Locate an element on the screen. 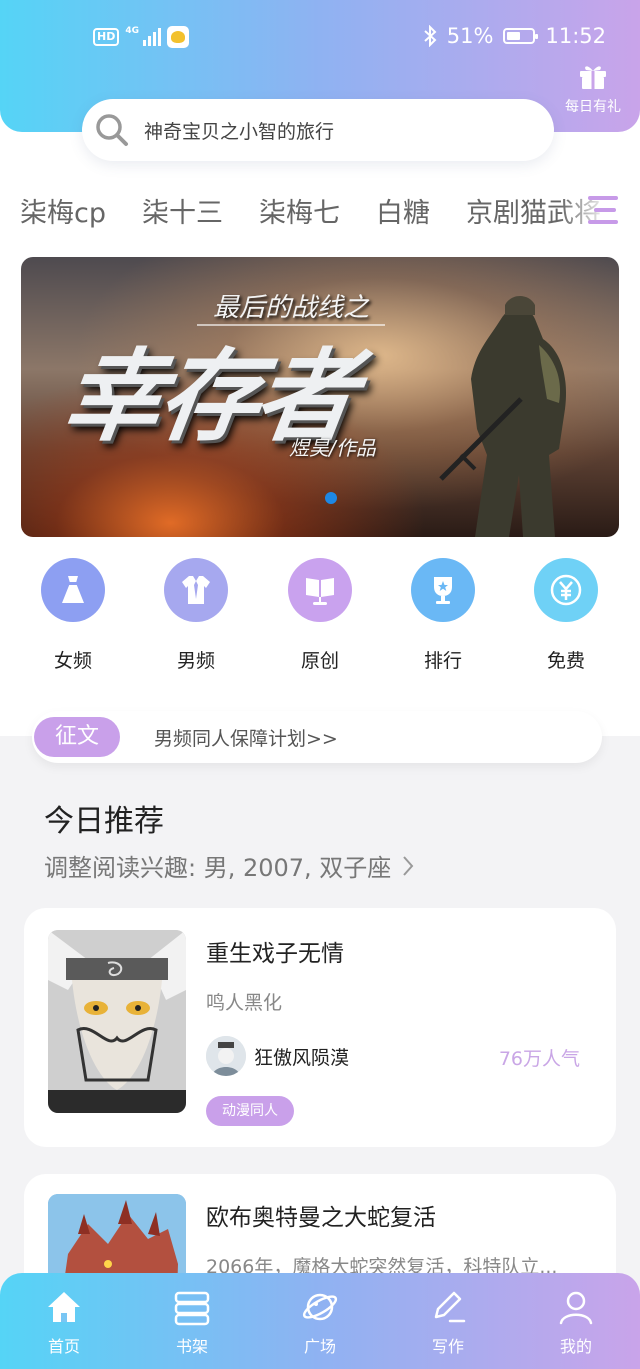 This screenshot has height=1369, width=640. nav-label: 首页 is located at coordinates (63, 1346).